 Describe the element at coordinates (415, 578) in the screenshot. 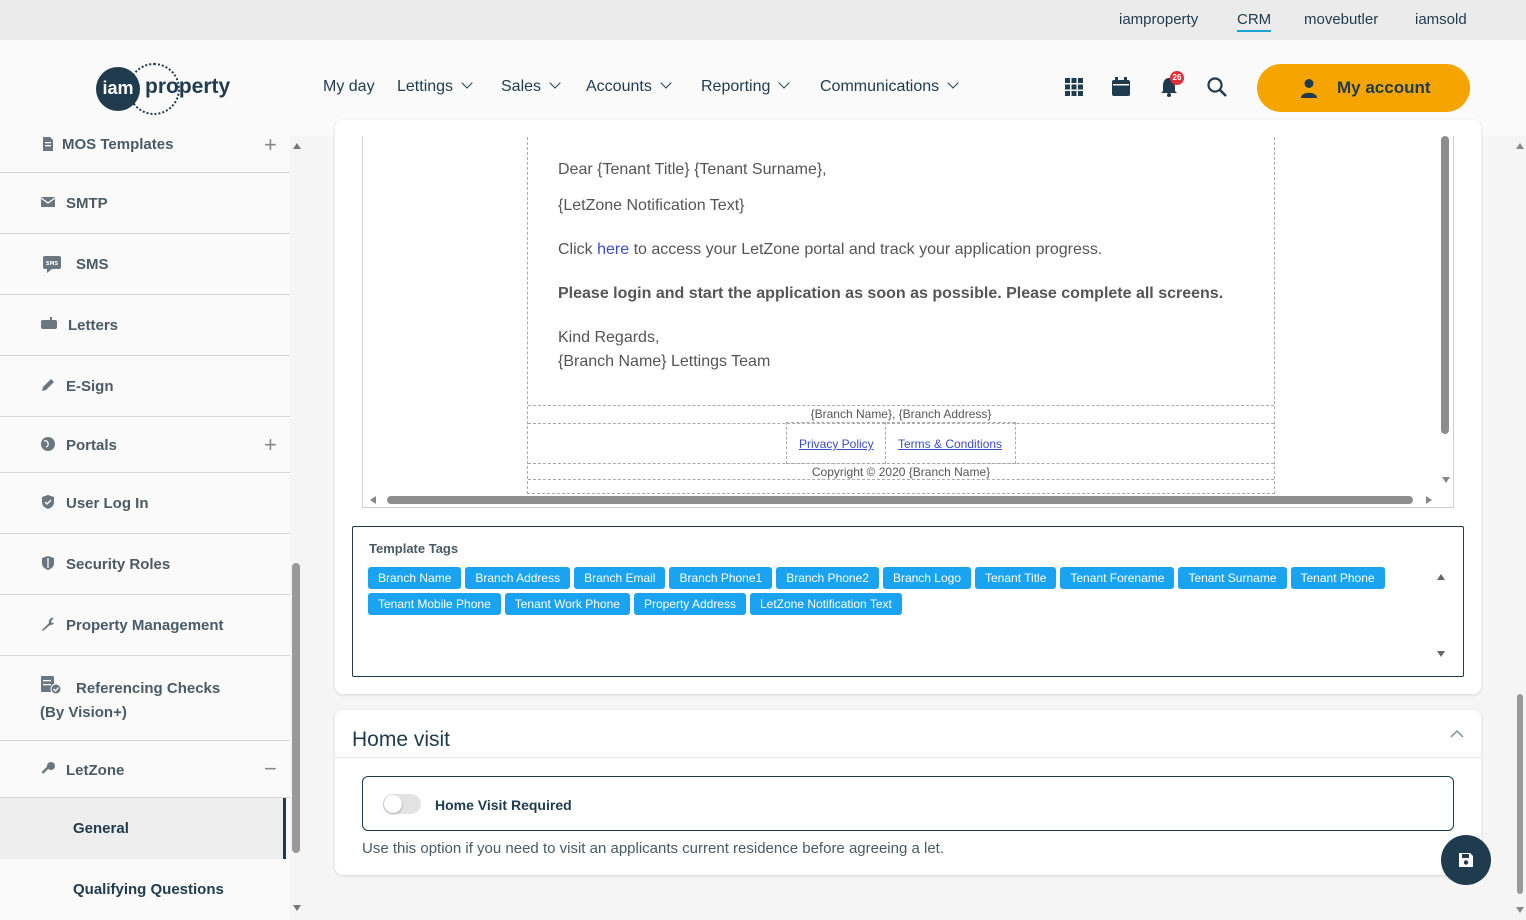

I see `tag-branch-name: Branch Name` at that location.